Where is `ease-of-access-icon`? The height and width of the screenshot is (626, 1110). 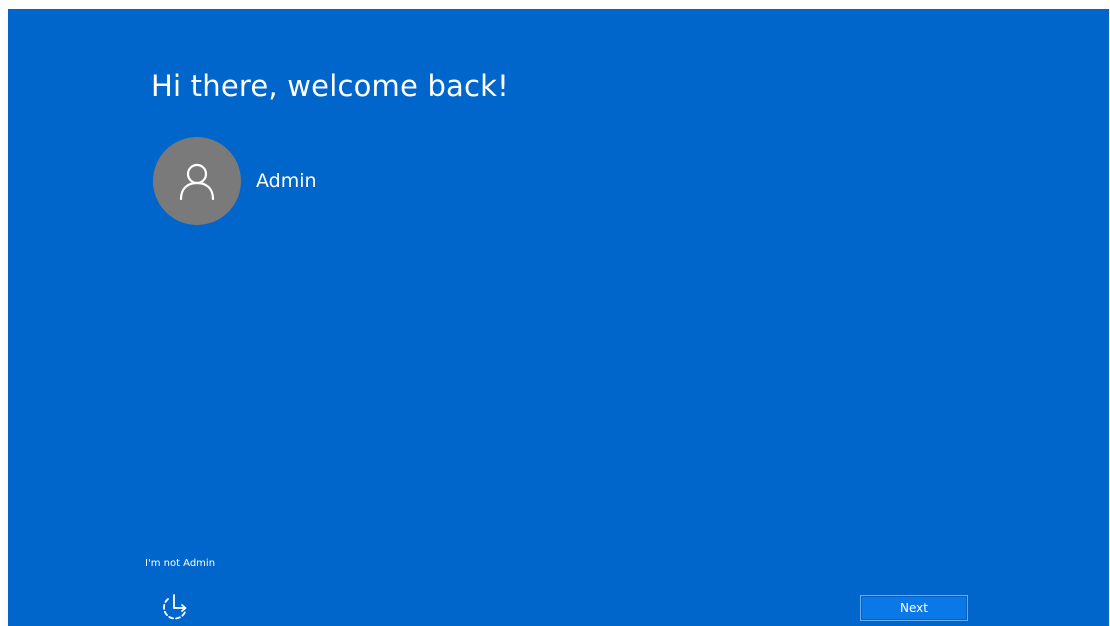
ease-of-access-icon is located at coordinates (175, 607).